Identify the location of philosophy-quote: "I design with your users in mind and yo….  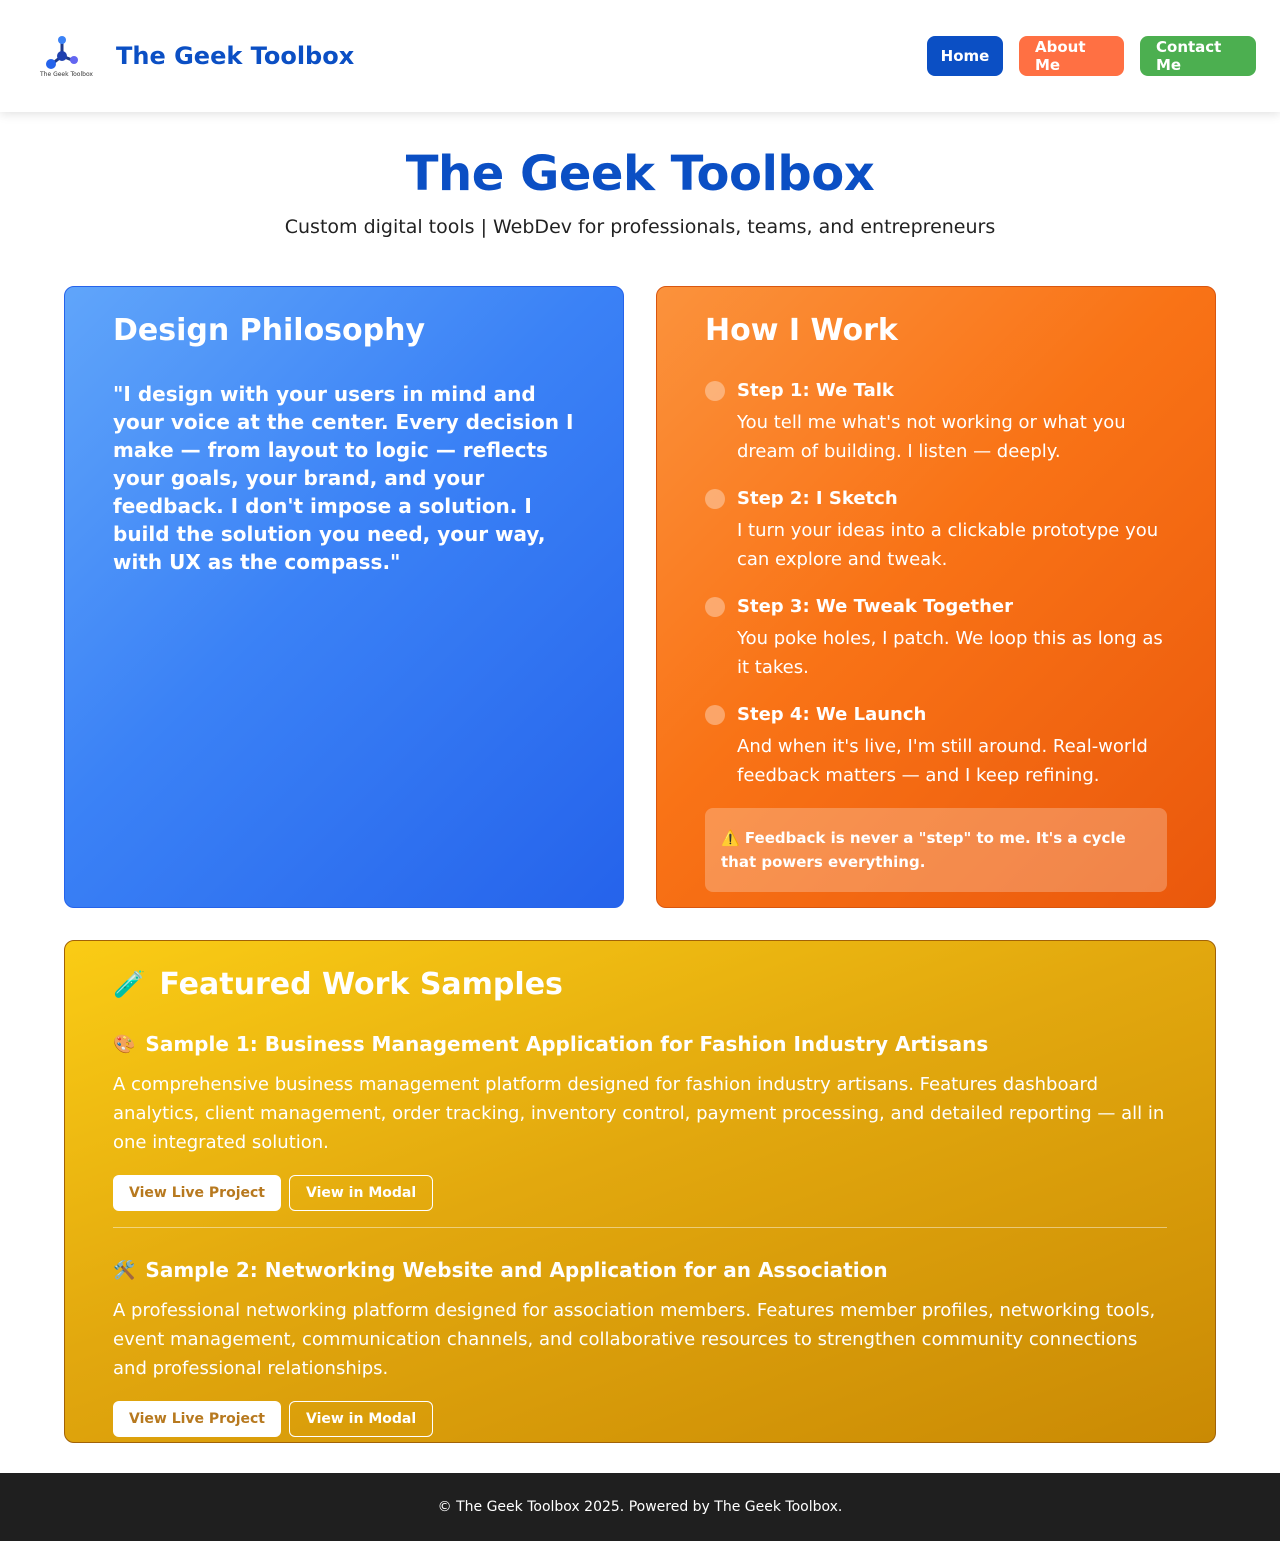
(343, 478).